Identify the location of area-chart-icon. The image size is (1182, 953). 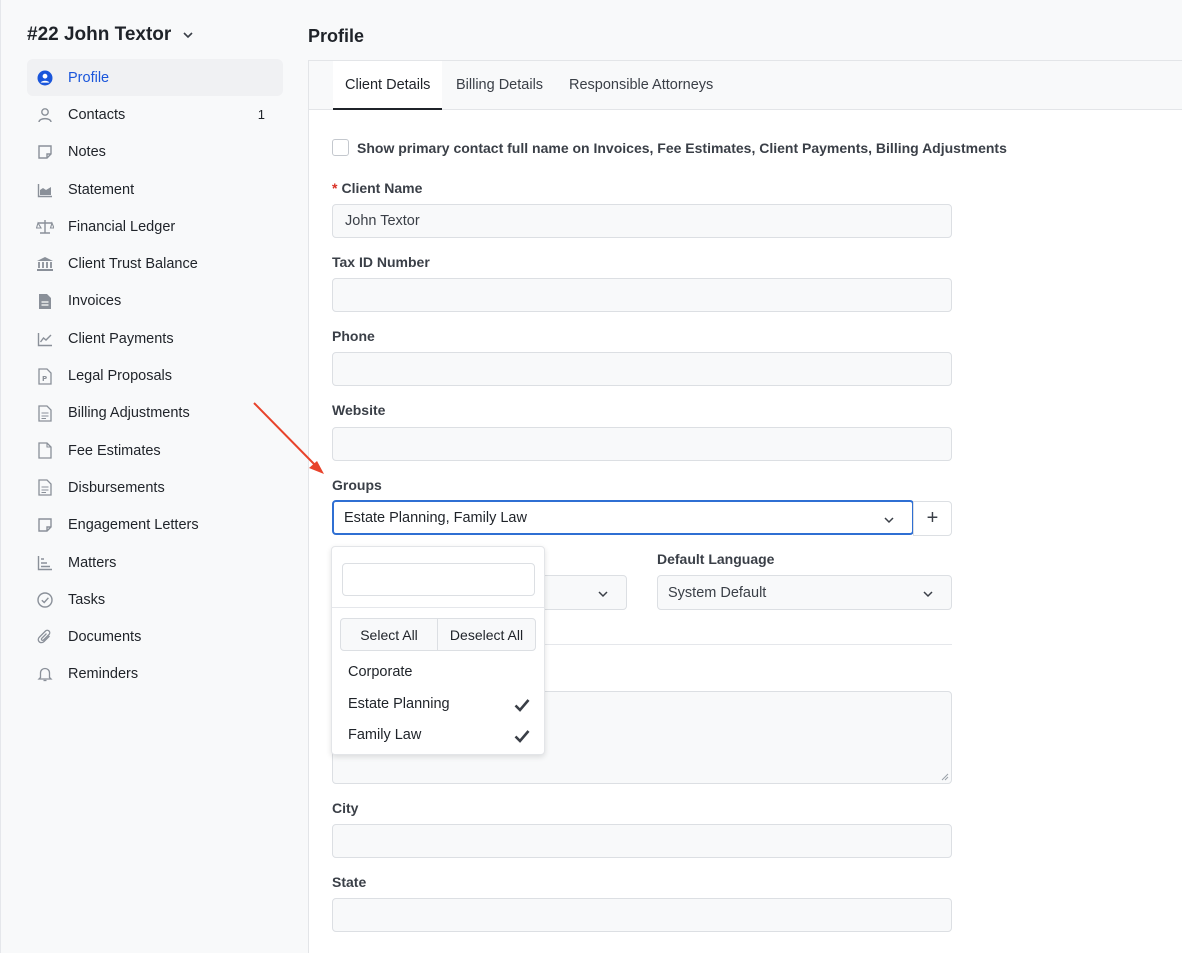
(45, 190).